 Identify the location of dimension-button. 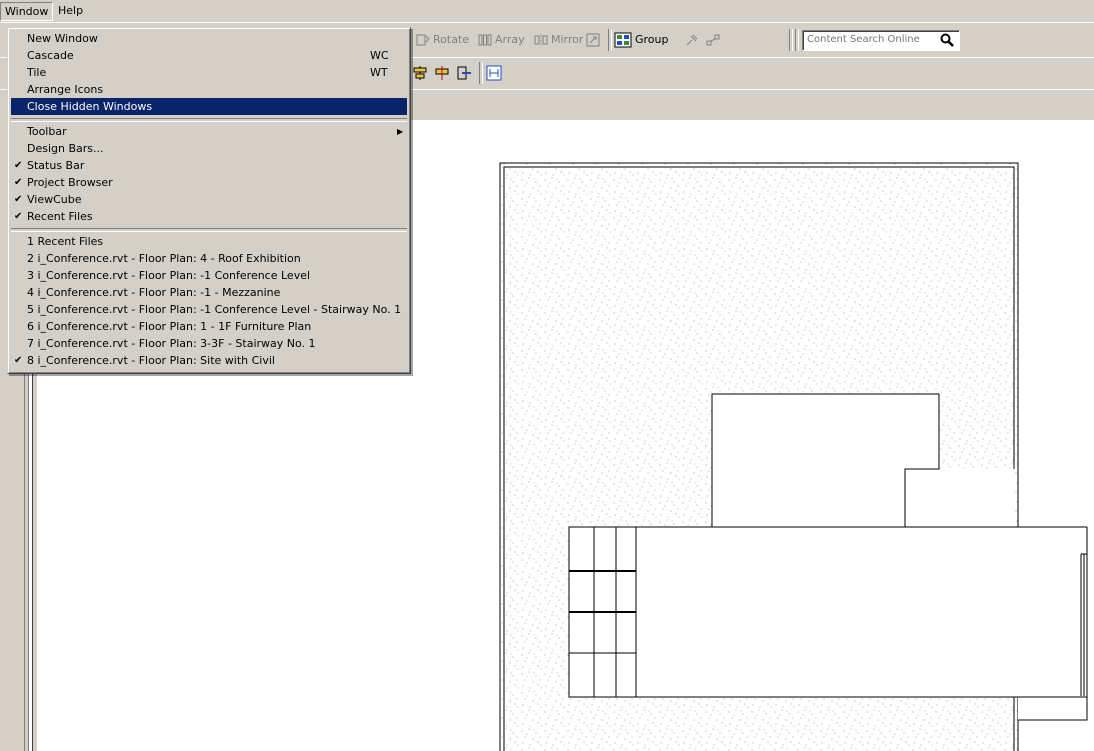
(494, 73).